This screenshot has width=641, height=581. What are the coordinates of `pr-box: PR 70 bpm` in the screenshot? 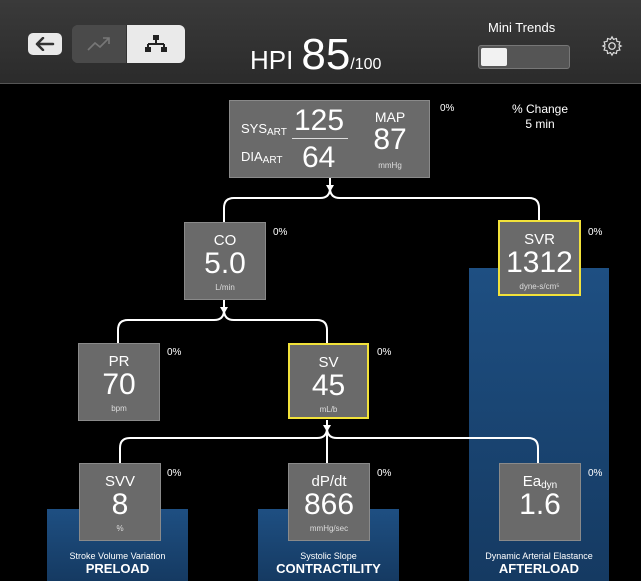 It's located at (119, 382).